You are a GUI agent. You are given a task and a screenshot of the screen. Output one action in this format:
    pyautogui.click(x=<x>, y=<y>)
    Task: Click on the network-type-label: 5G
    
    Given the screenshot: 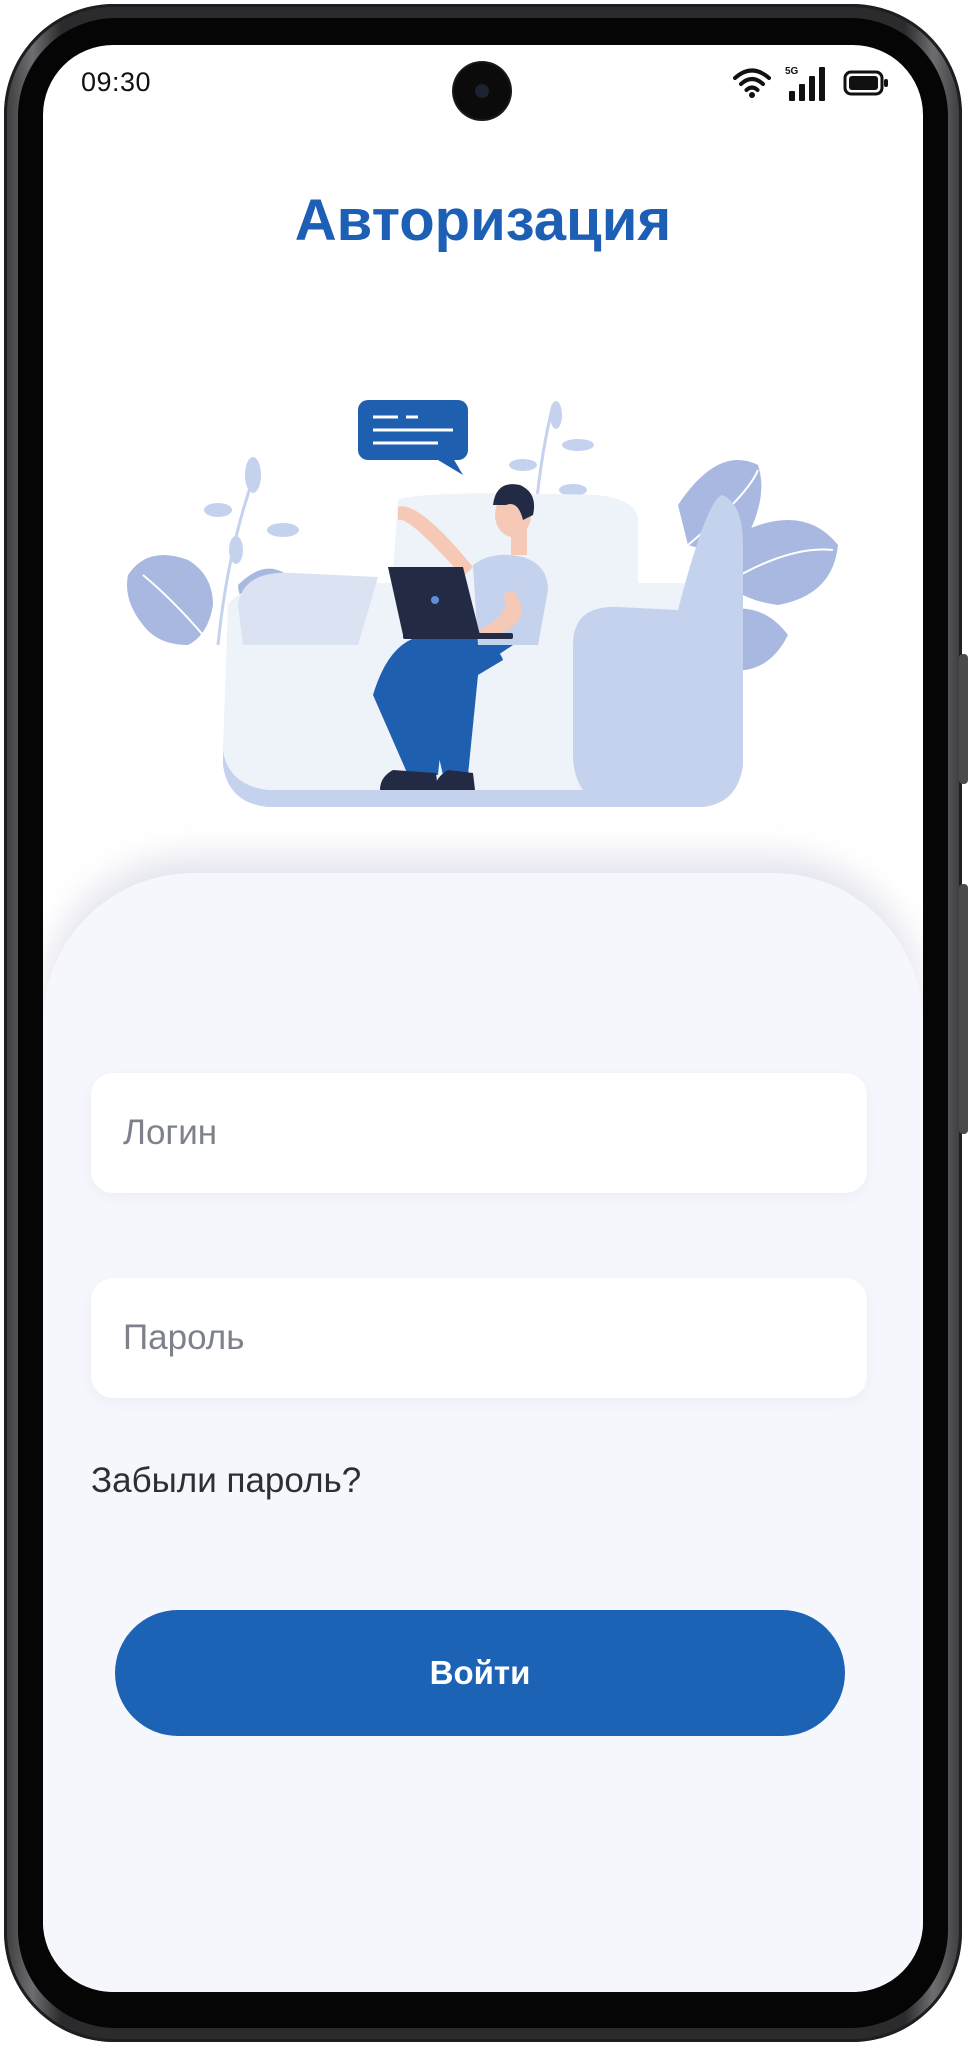 What is the action you would take?
    pyautogui.click(x=792, y=71)
    